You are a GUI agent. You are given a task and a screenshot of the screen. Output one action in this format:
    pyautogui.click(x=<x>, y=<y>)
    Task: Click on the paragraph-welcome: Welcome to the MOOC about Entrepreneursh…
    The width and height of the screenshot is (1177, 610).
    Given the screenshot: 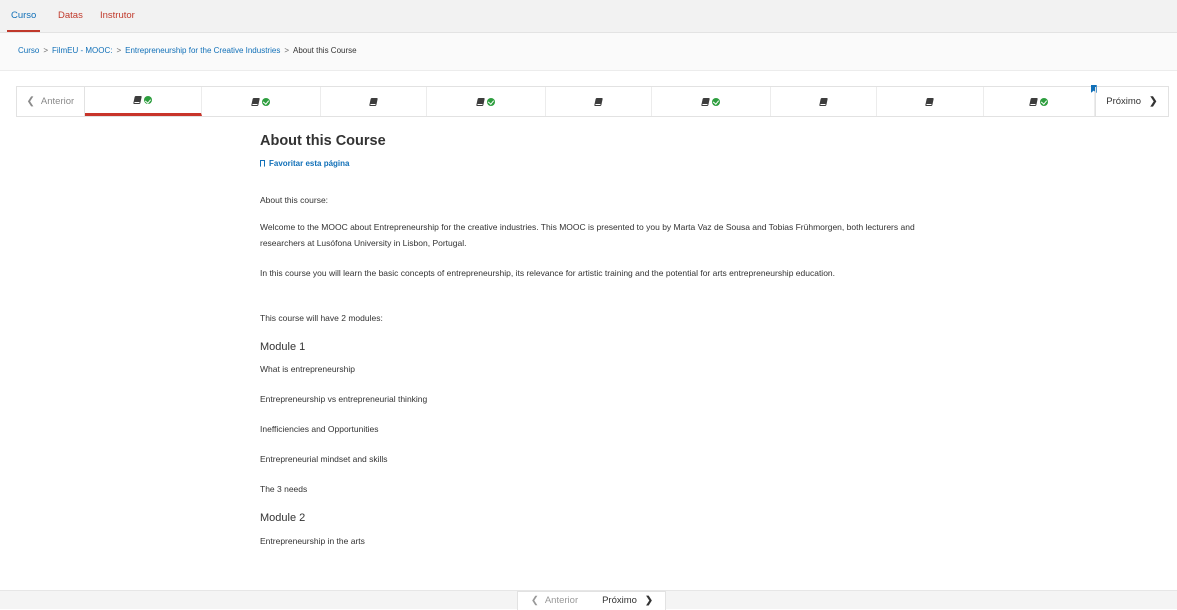 What is the action you would take?
    pyautogui.click(x=587, y=235)
    